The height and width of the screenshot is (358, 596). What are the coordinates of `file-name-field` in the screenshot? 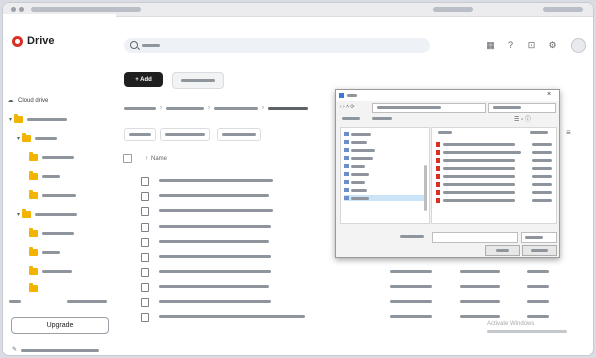 It's located at (475, 237).